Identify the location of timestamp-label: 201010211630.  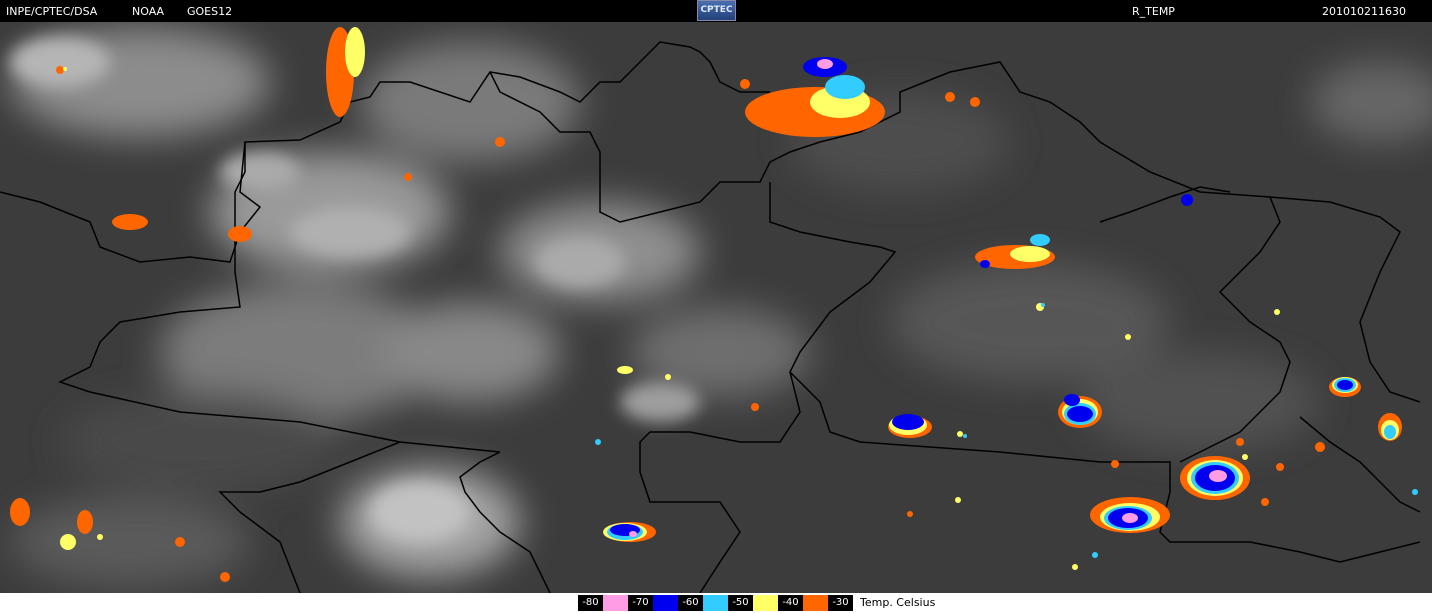
(1364, 11).